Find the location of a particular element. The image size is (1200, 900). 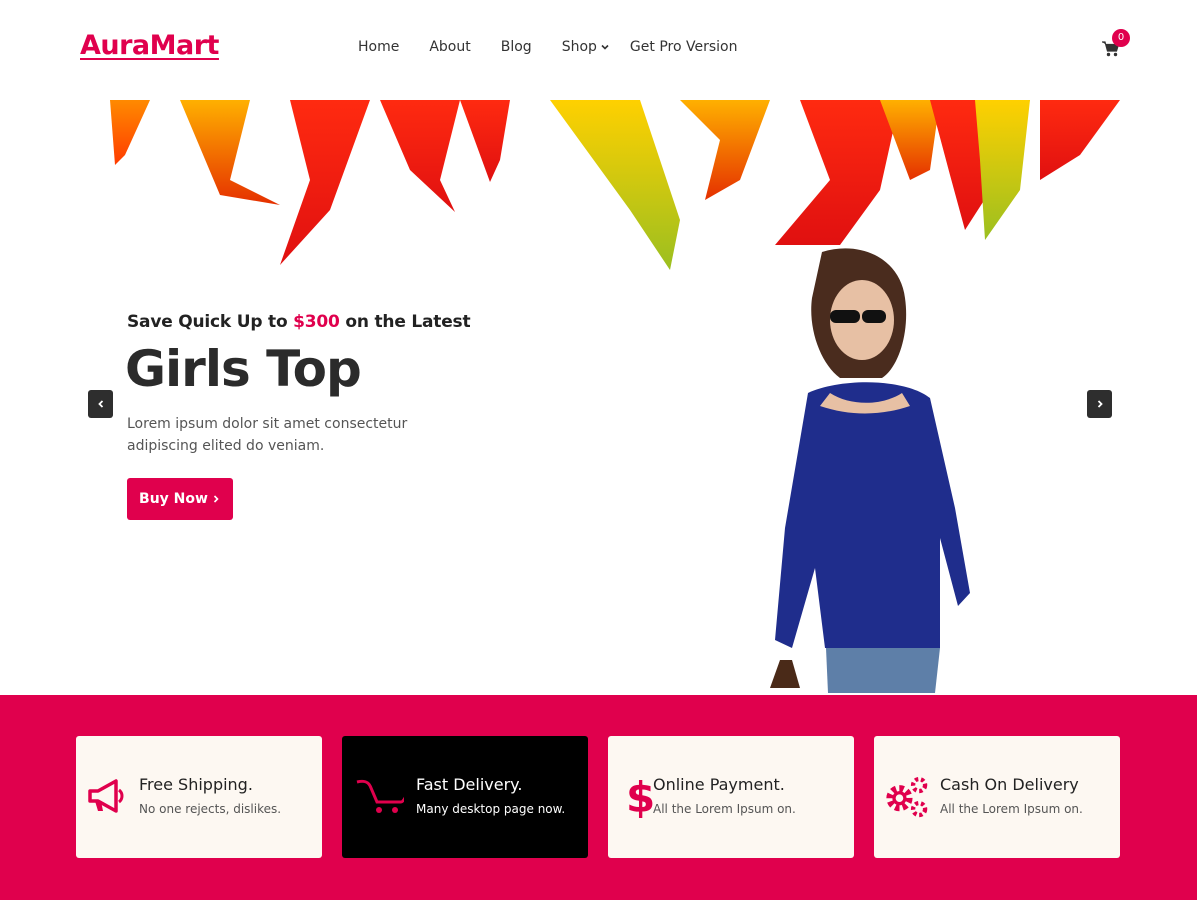

nav-item-shop-label: Shop is located at coordinates (579, 47).